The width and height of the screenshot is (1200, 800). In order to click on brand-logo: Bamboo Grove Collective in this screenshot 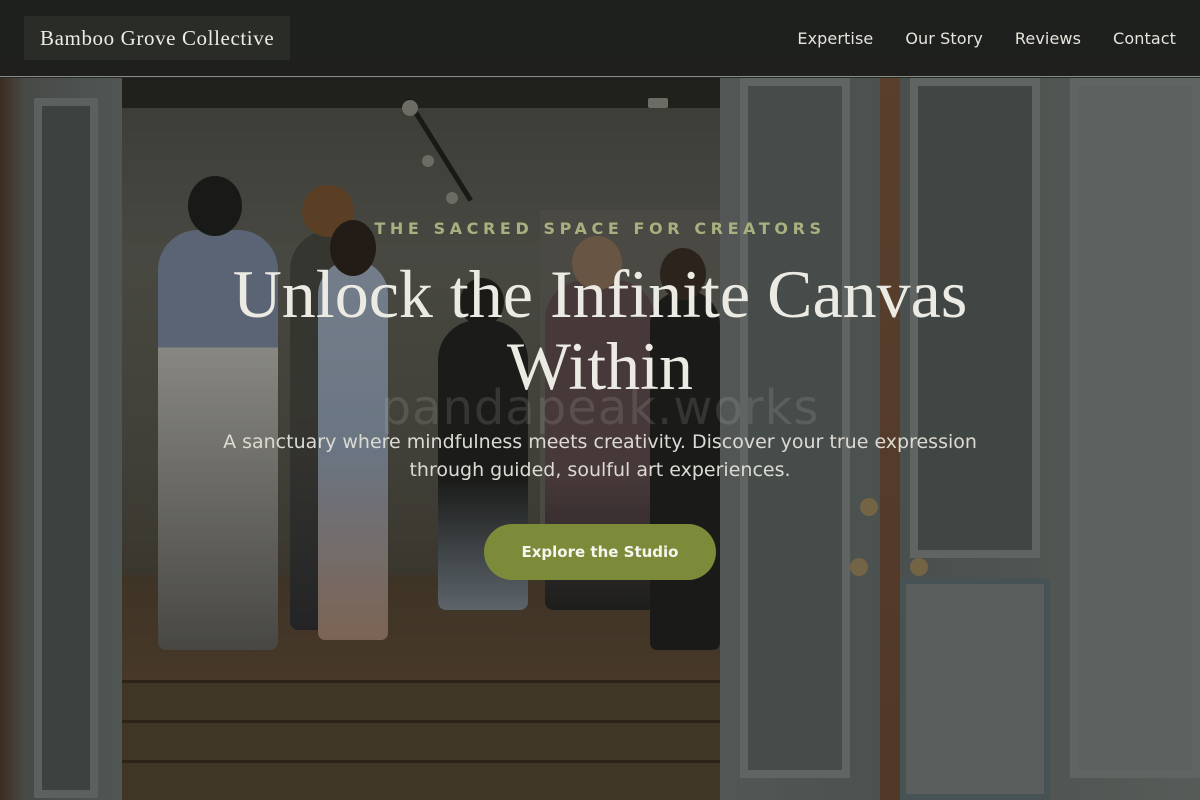, I will do `click(157, 38)`.